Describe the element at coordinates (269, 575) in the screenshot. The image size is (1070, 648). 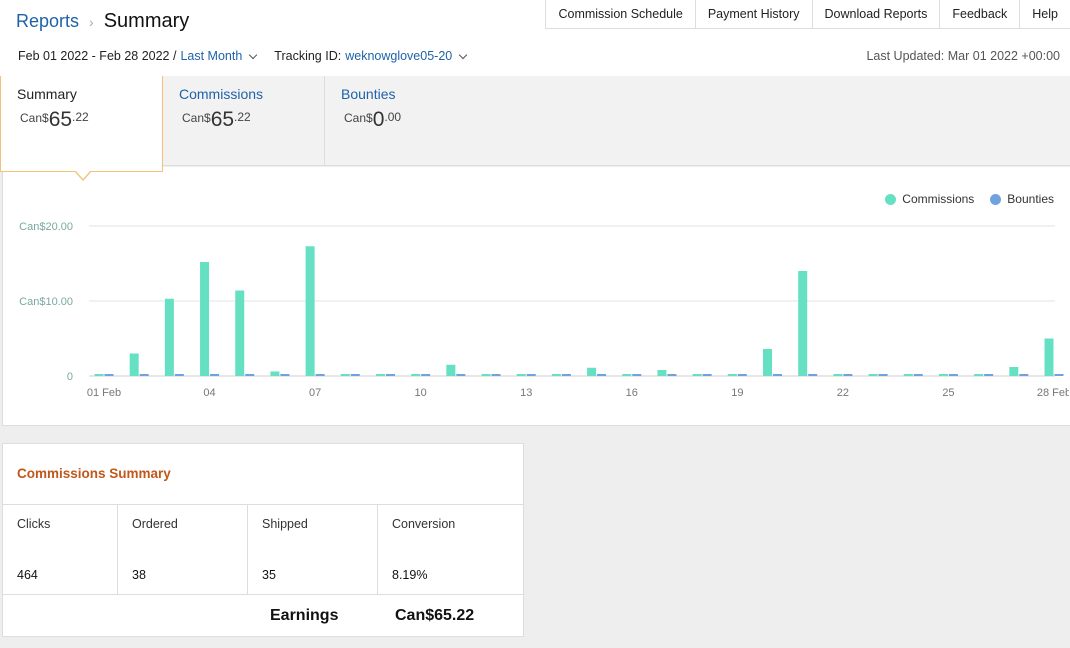
I see `stat-value: 35` at that location.